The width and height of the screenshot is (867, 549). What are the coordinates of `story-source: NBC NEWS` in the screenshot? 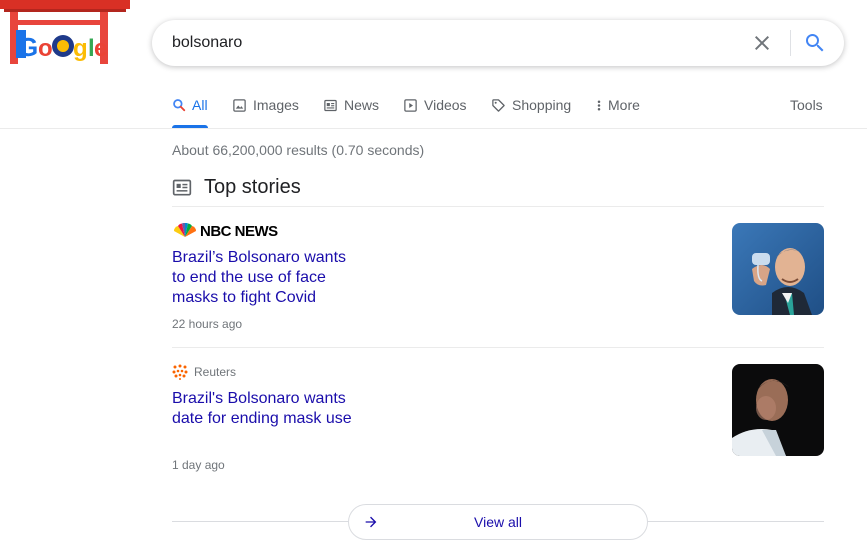 It's located at (225, 231).